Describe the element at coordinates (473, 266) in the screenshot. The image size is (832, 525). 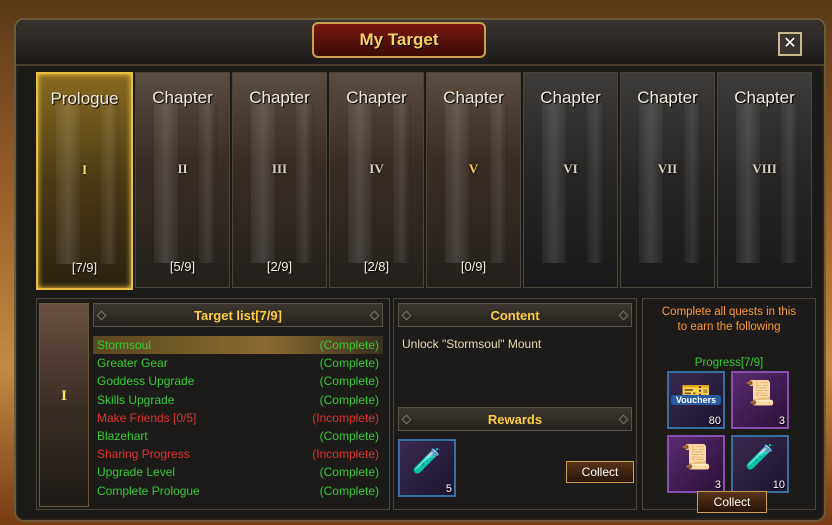
I see `chapter-progress: [0/9]` at that location.